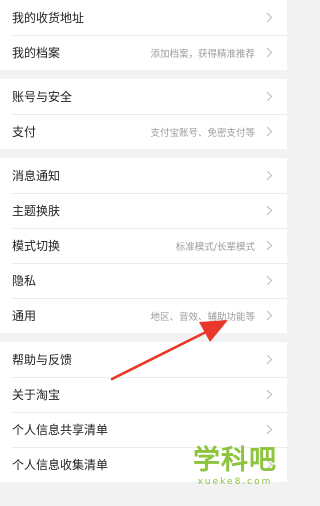  I want to click on settings-item-mode-switch: 模式切换 标准模式/长辈模式, so click(143, 245).